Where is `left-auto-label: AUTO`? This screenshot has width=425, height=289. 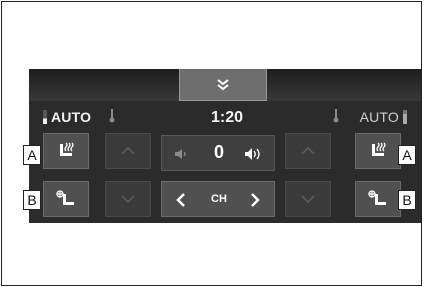
left-auto-label: AUTO is located at coordinates (71, 117).